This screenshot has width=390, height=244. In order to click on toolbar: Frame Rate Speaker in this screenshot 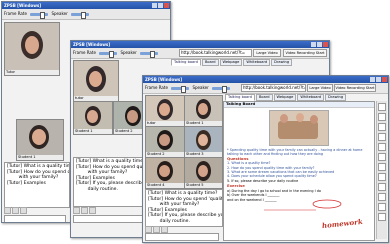, I will do `click(86, 14)`.